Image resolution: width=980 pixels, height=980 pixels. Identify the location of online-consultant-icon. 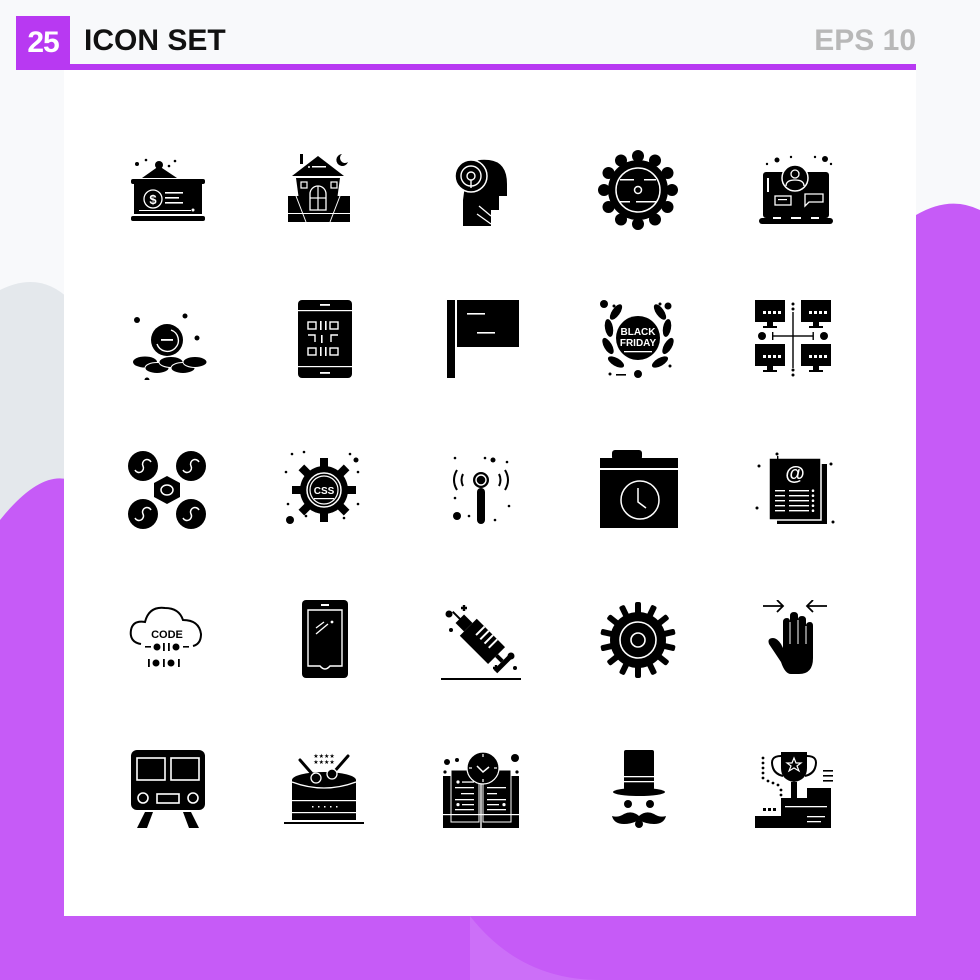
(796, 189).